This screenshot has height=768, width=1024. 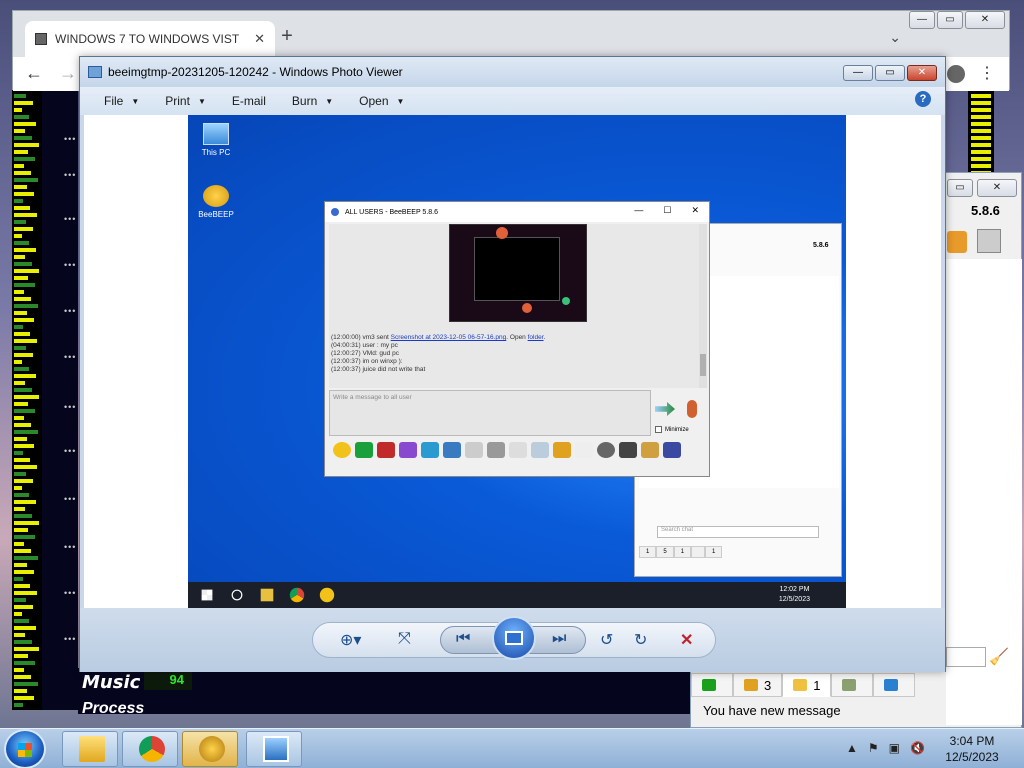 What do you see at coordinates (923, 99) in the screenshot?
I see `help-icon: ?` at bounding box center [923, 99].